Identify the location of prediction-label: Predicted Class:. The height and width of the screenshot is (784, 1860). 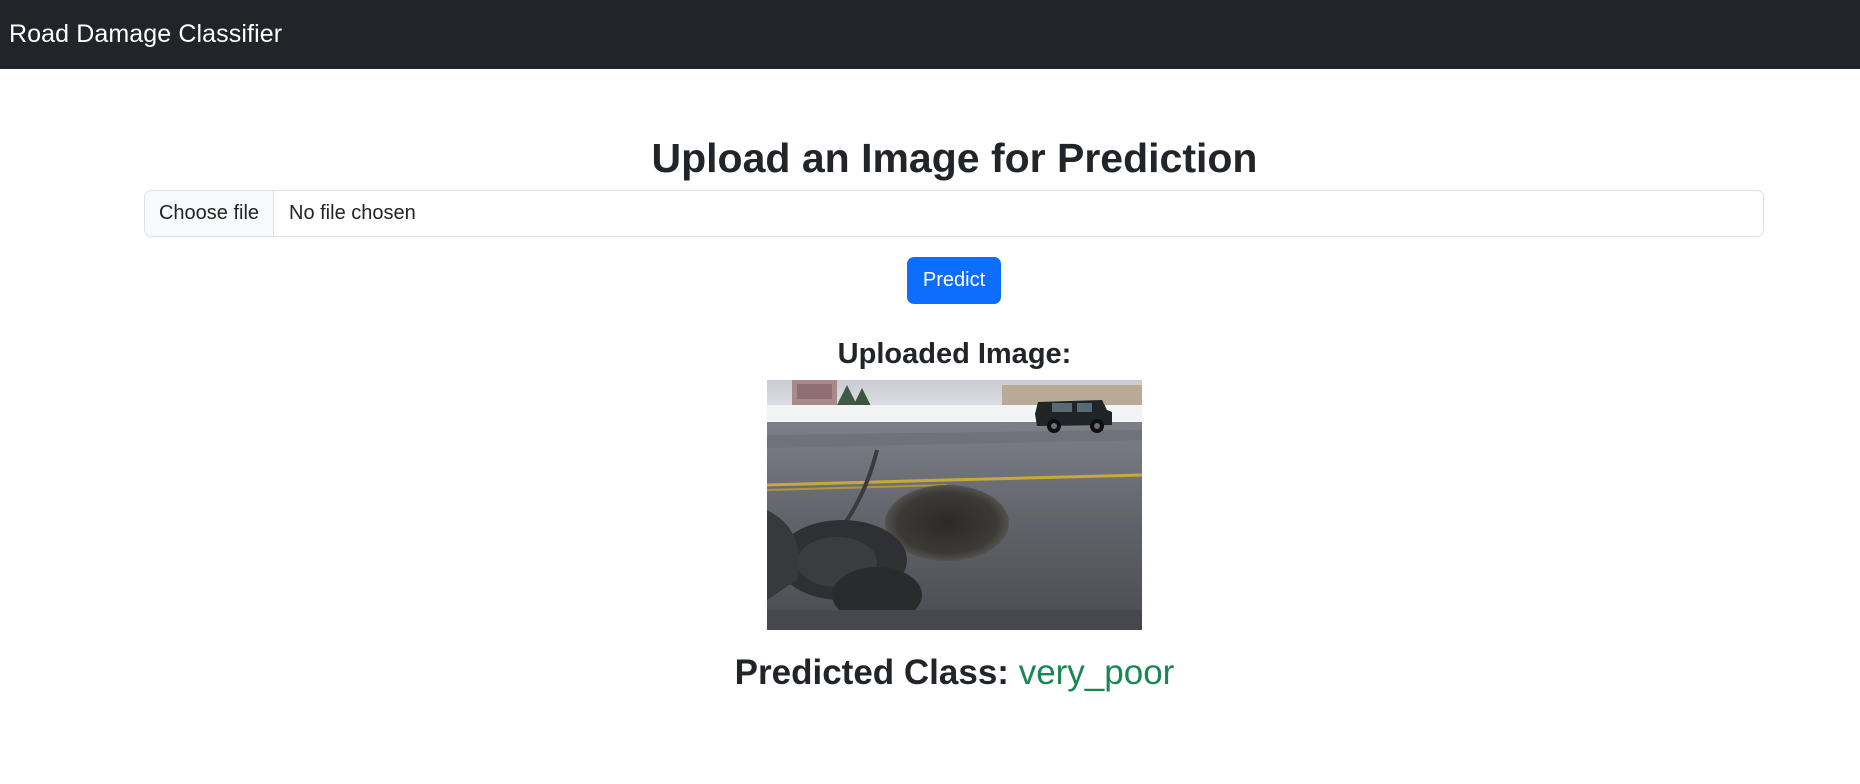
(871, 672).